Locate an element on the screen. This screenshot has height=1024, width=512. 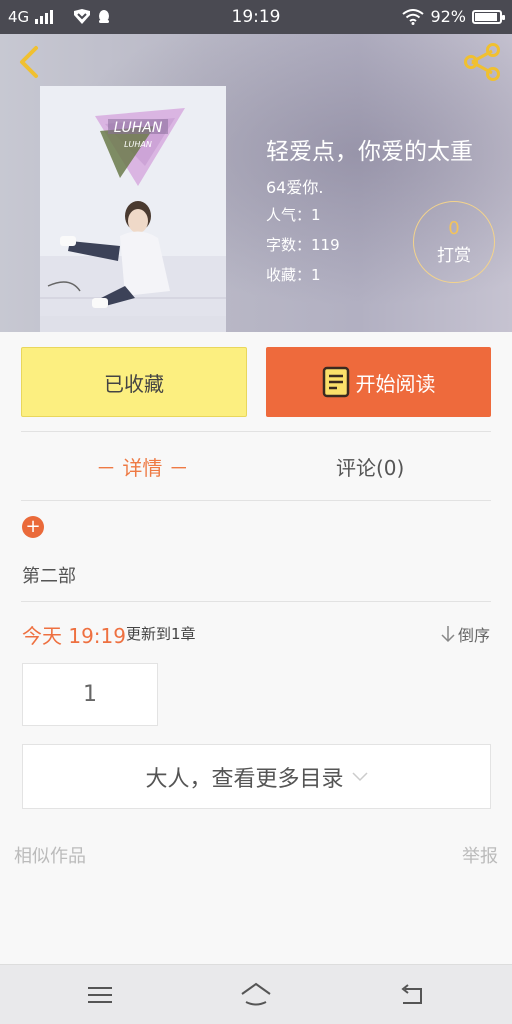
book-cover: LUHAN LUHAN is located at coordinates (133, 209).